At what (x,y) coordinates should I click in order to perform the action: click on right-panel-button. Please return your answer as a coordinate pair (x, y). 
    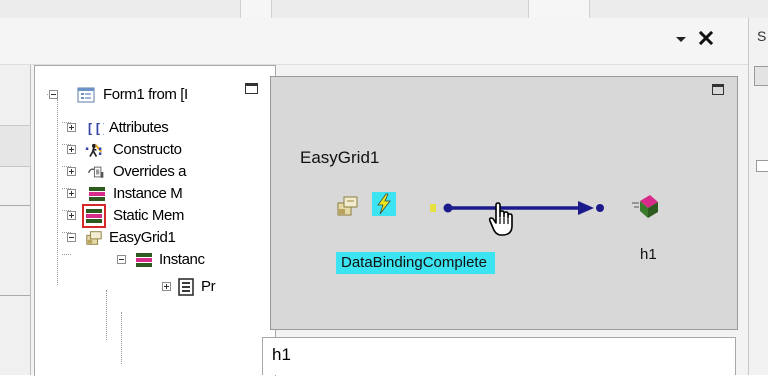
    Looking at the image, I should click on (761, 76).